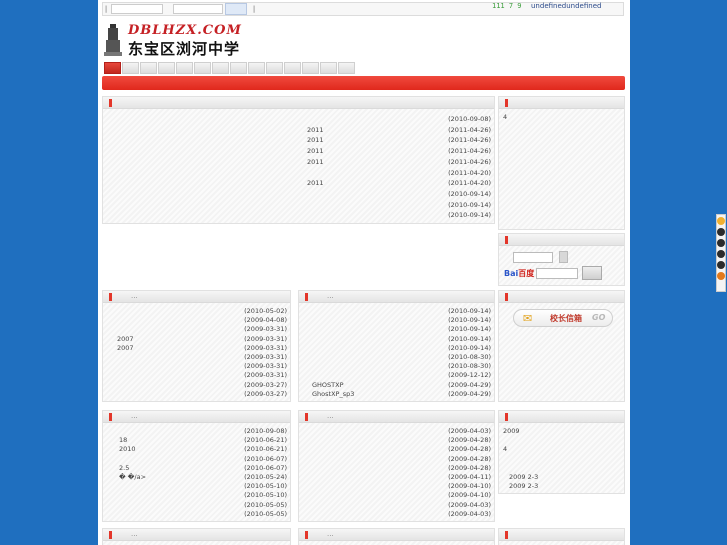  I want to click on list-item: (2011-04-20), so click(299, 173).